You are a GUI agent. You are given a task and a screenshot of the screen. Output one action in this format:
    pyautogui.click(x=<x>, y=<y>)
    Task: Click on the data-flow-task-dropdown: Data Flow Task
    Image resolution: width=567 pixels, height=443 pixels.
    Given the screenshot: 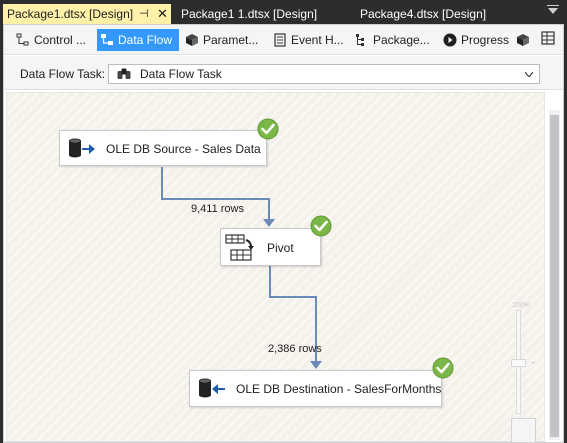 What is the action you would take?
    pyautogui.click(x=324, y=74)
    